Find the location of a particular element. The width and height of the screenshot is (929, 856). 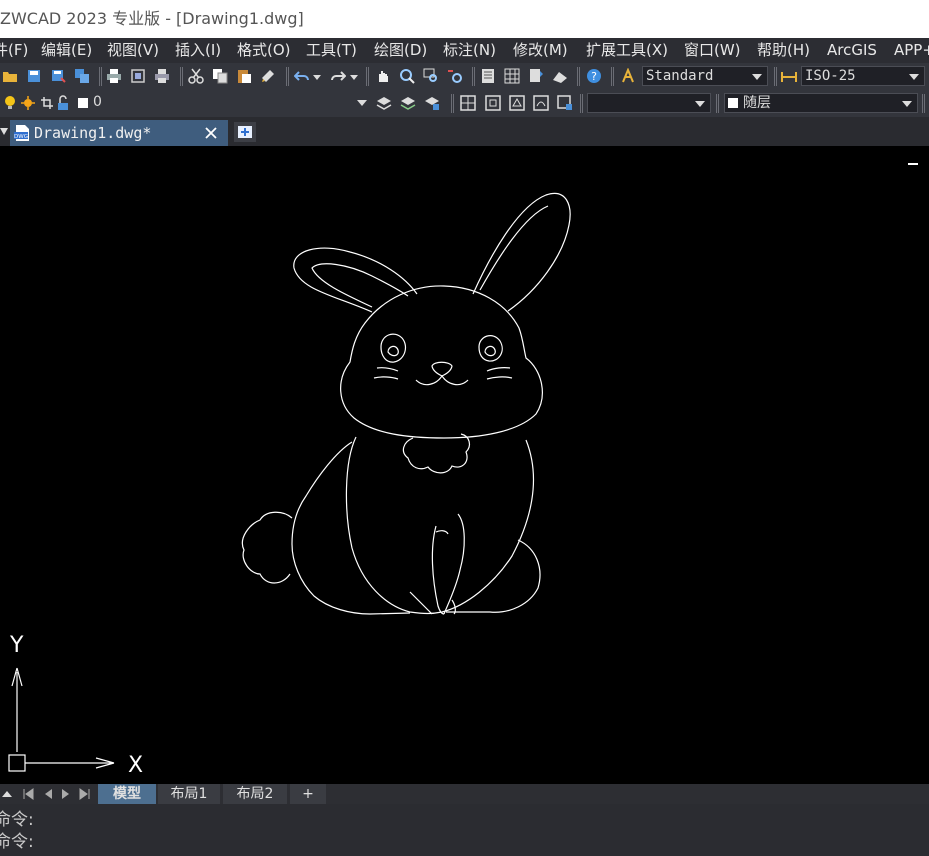

menu-app-plus: APP+ is located at coordinates (911, 50).